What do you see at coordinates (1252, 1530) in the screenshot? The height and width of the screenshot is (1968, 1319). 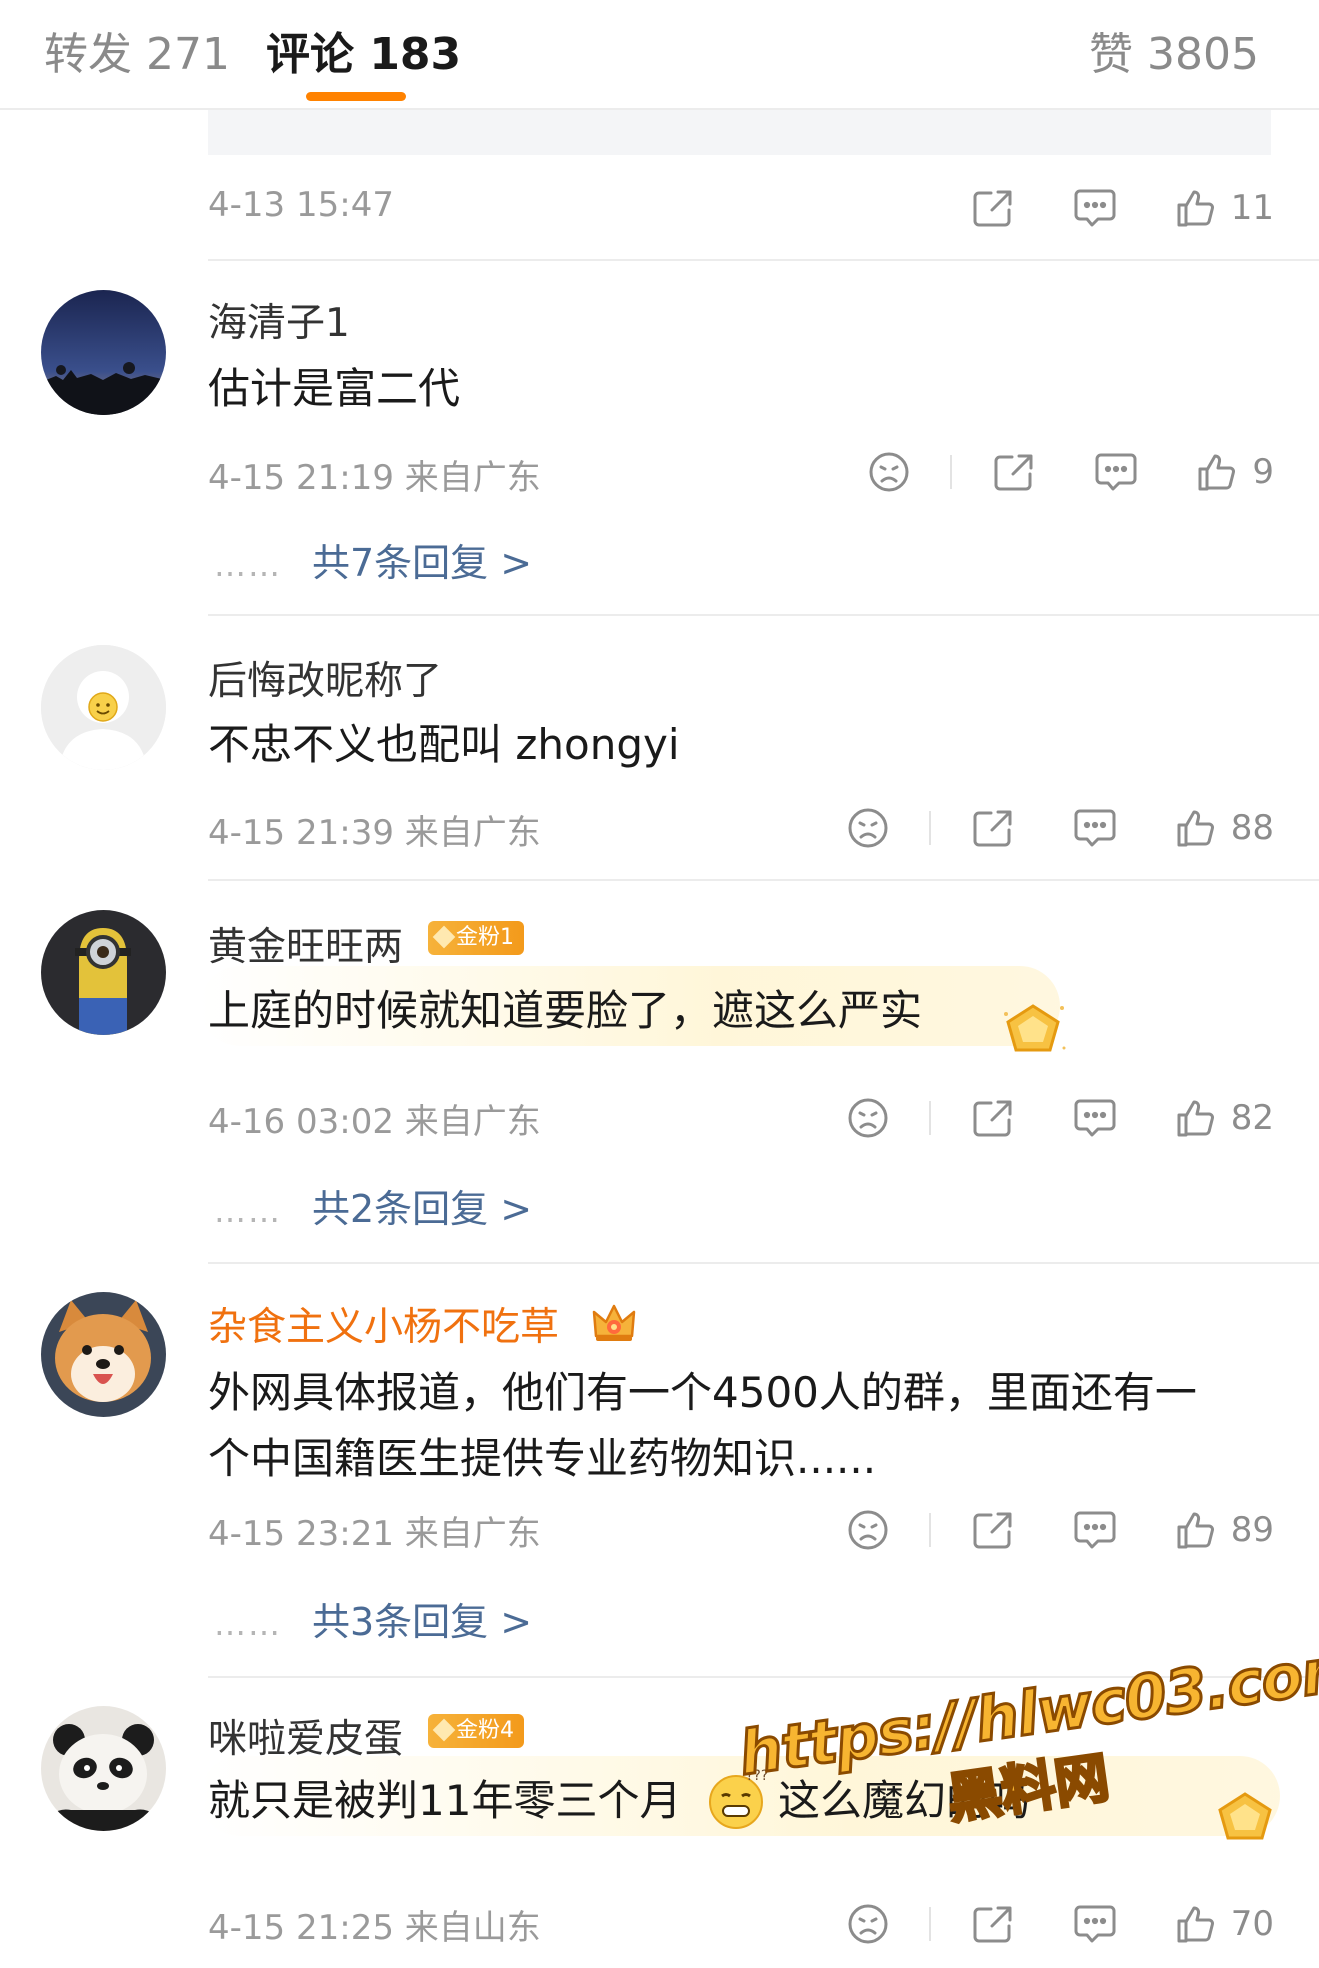 I see `like-count: 89` at bounding box center [1252, 1530].